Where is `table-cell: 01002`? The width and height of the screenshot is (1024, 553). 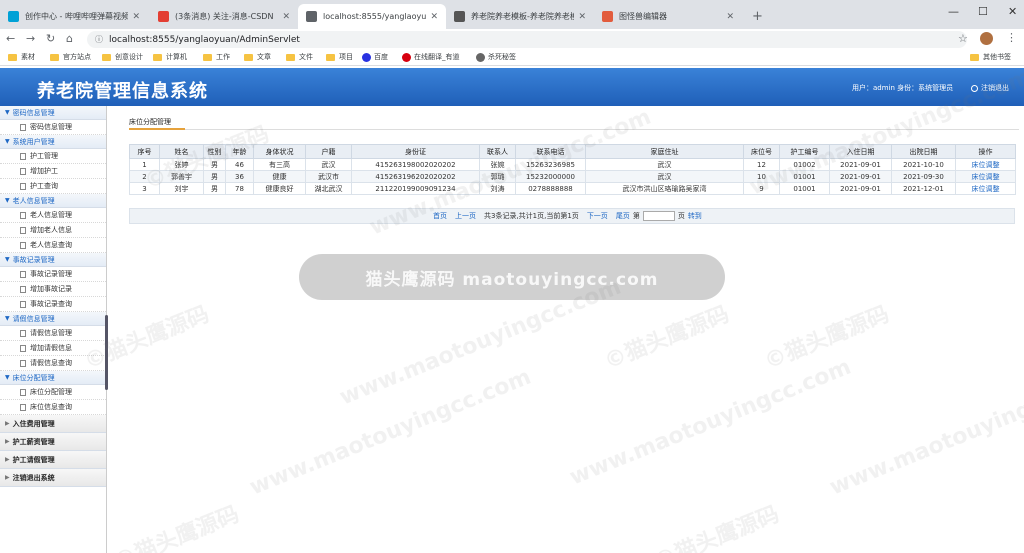
table-cell: 01002 is located at coordinates (804, 164).